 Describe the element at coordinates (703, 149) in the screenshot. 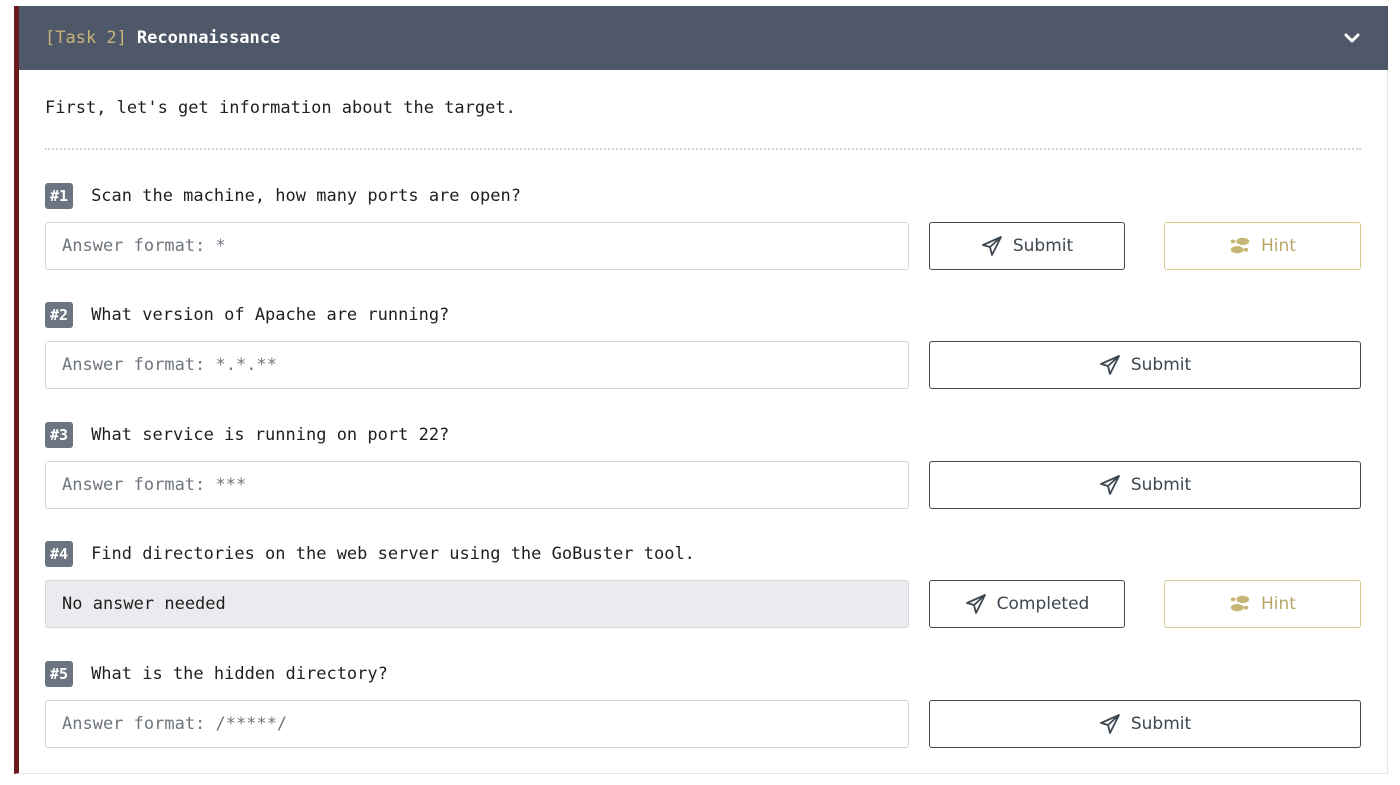

I see `divider` at that location.